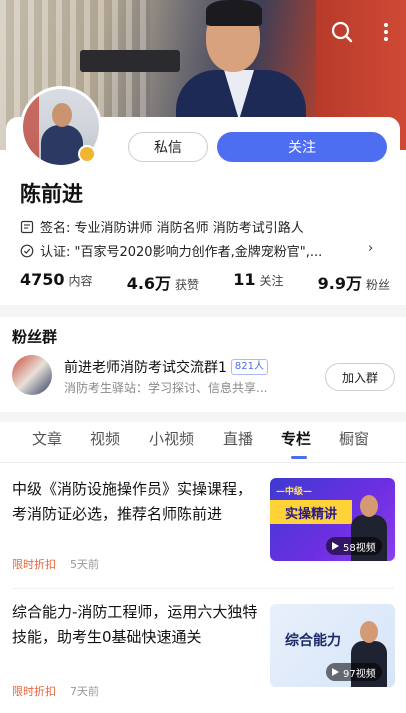 Image resolution: width=406 pixels, height=713 pixels. I want to click on content-tabs: 文章 视频 小视频 直播 专栏 橱窗, so click(203, 441).